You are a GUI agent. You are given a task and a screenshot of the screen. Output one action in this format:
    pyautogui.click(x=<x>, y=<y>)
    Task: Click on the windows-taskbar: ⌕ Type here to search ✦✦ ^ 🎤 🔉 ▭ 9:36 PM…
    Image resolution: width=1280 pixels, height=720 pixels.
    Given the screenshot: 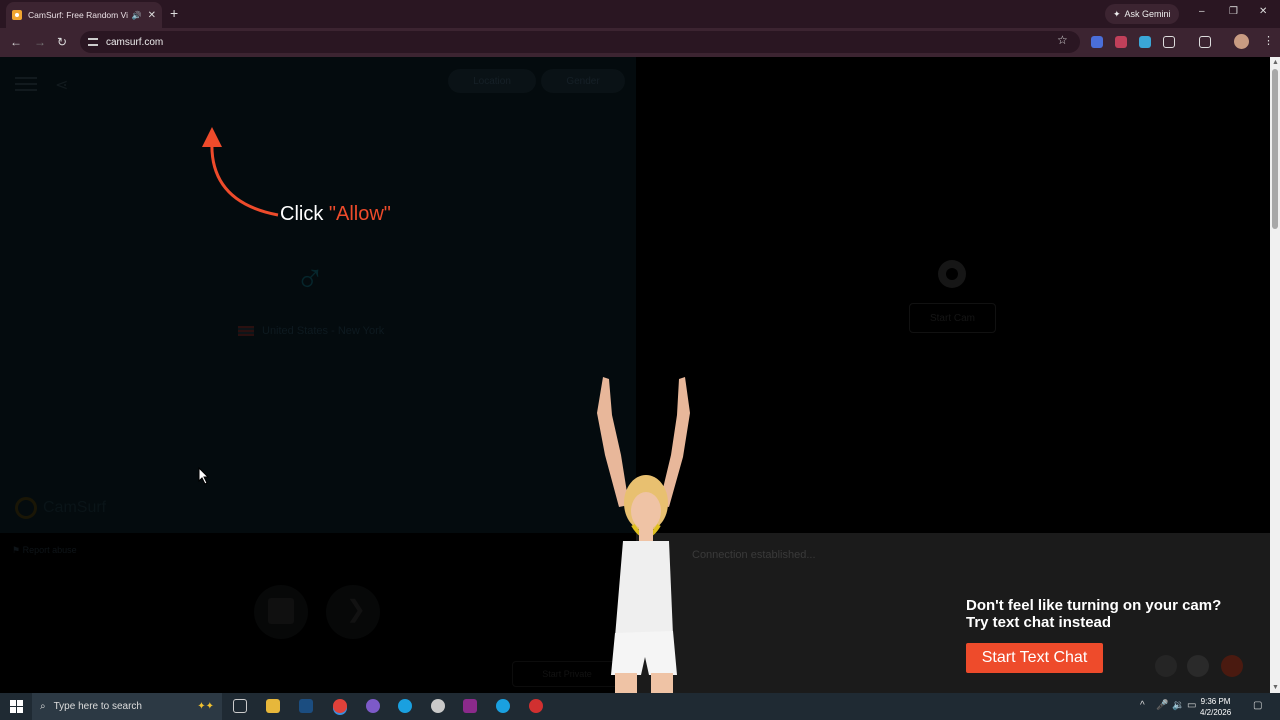 What is the action you would take?
    pyautogui.click(x=640, y=706)
    